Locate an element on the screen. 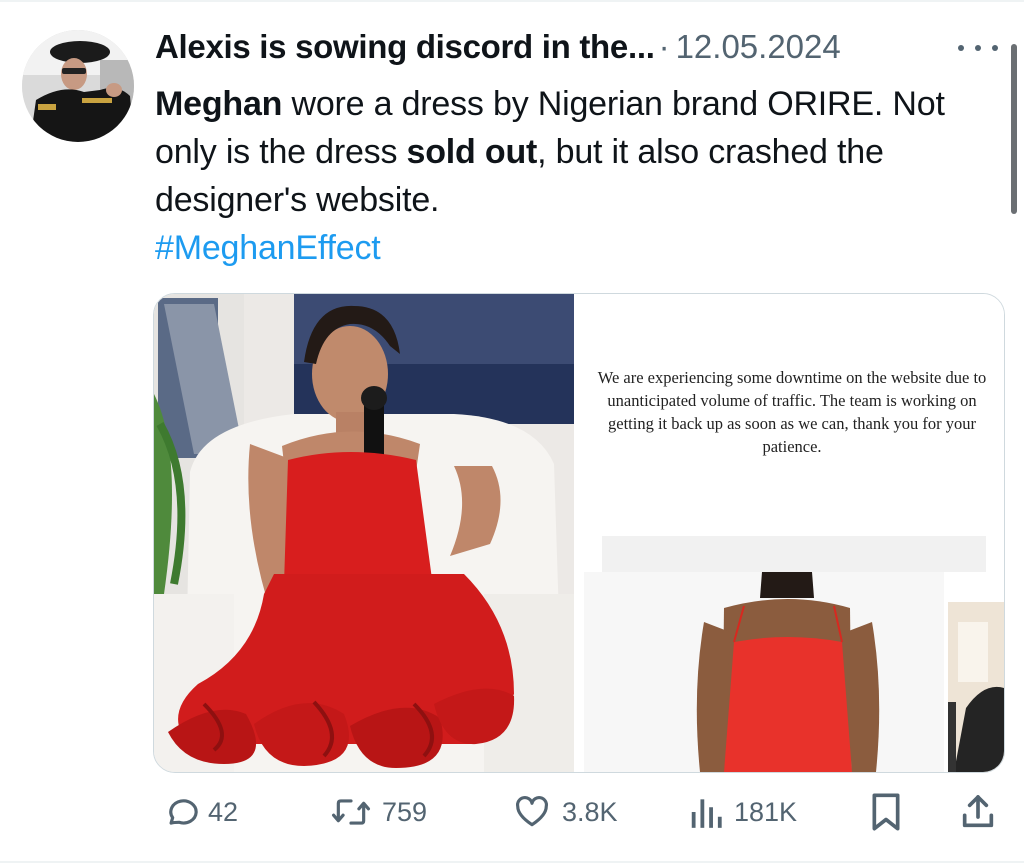 The width and height of the screenshot is (1024, 867). bottom-divider is located at coordinates (512, 862).